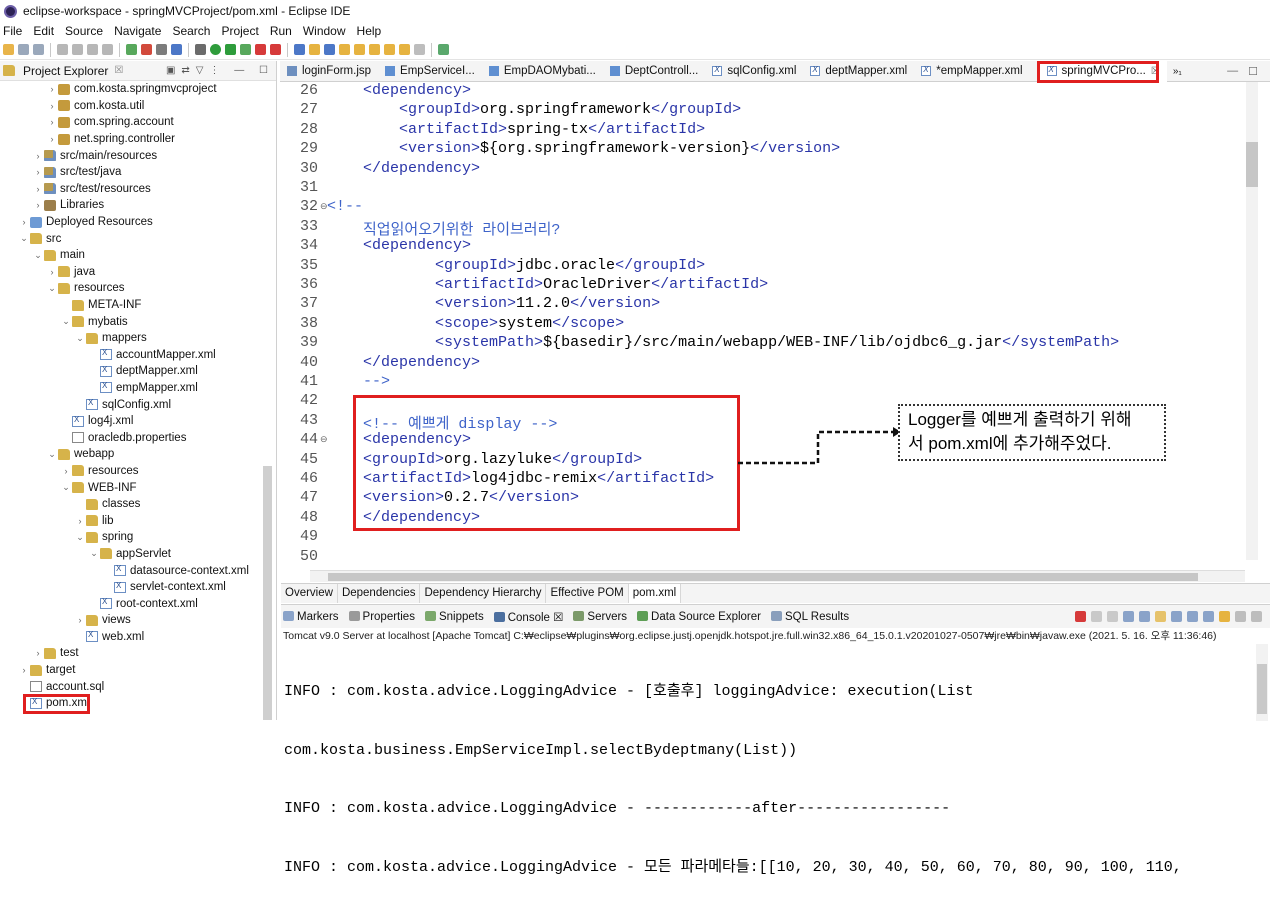 The width and height of the screenshot is (1270, 916). What do you see at coordinates (369, 31) in the screenshot?
I see `menu-help: Help` at bounding box center [369, 31].